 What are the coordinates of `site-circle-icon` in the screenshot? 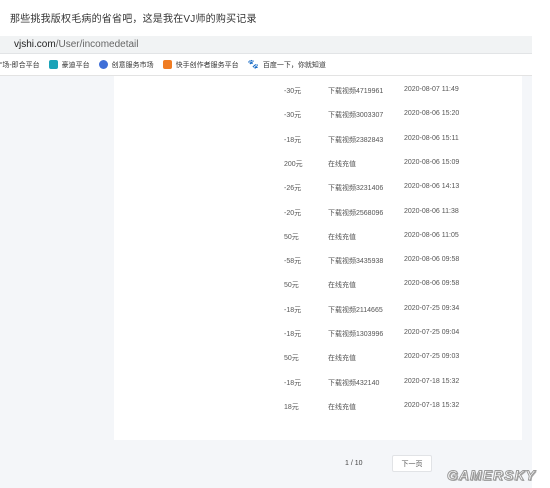 It's located at (103, 64).